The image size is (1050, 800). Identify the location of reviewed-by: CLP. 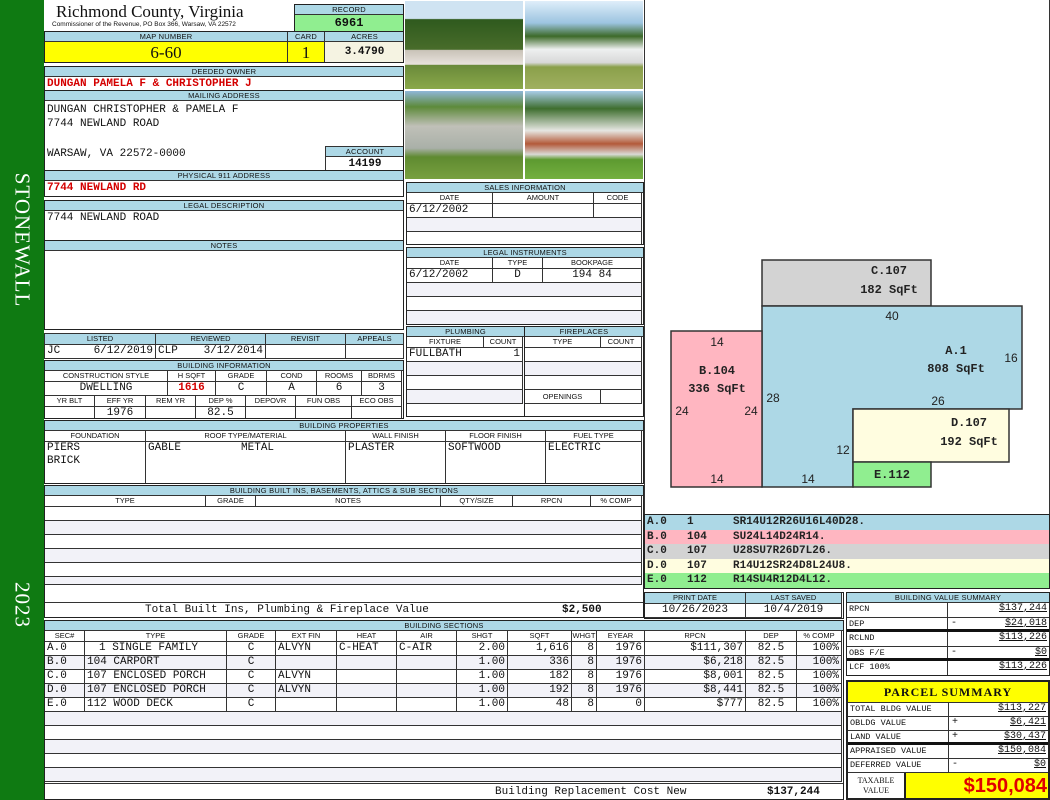
(168, 351).